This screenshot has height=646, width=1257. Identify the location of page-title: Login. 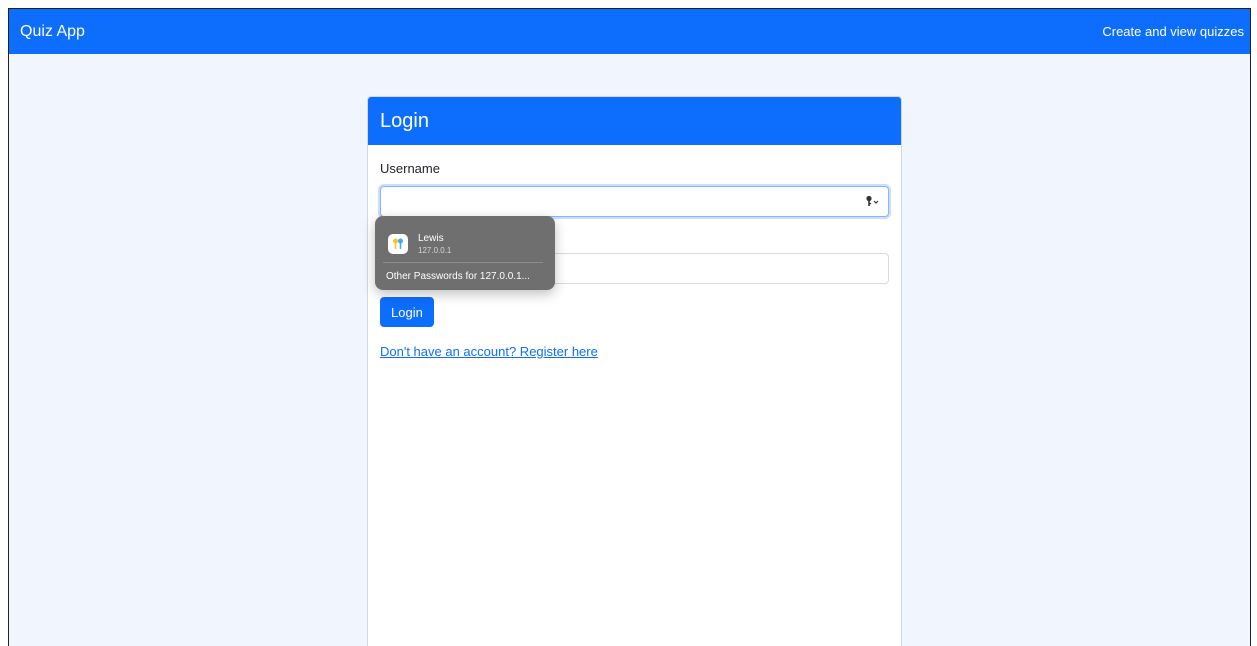
(404, 120).